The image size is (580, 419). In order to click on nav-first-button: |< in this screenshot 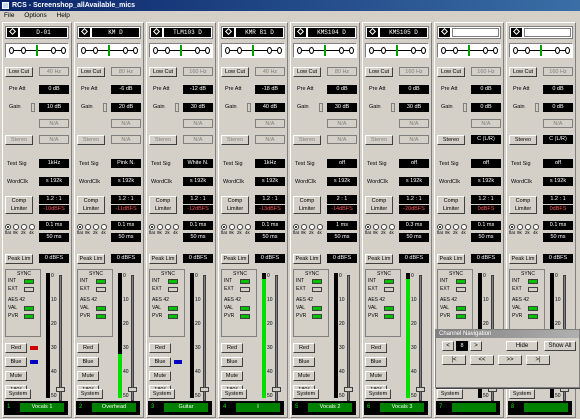, I will do `click(454, 360)`.